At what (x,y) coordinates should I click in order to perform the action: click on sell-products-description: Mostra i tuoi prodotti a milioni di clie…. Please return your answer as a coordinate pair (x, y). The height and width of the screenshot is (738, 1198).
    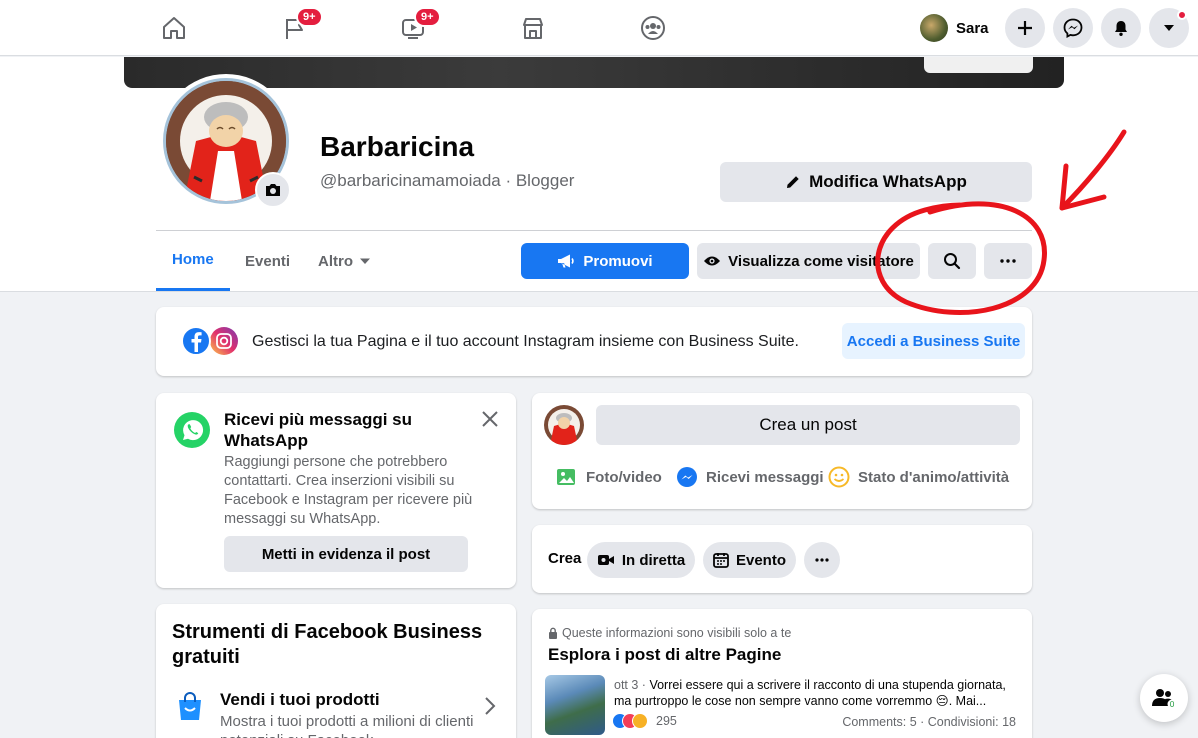
    Looking at the image, I should click on (347, 725).